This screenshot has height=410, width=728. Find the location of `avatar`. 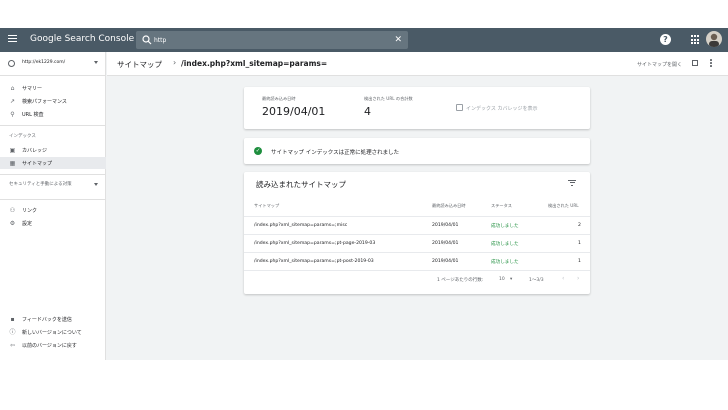

avatar is located at coordinates (714, 39).